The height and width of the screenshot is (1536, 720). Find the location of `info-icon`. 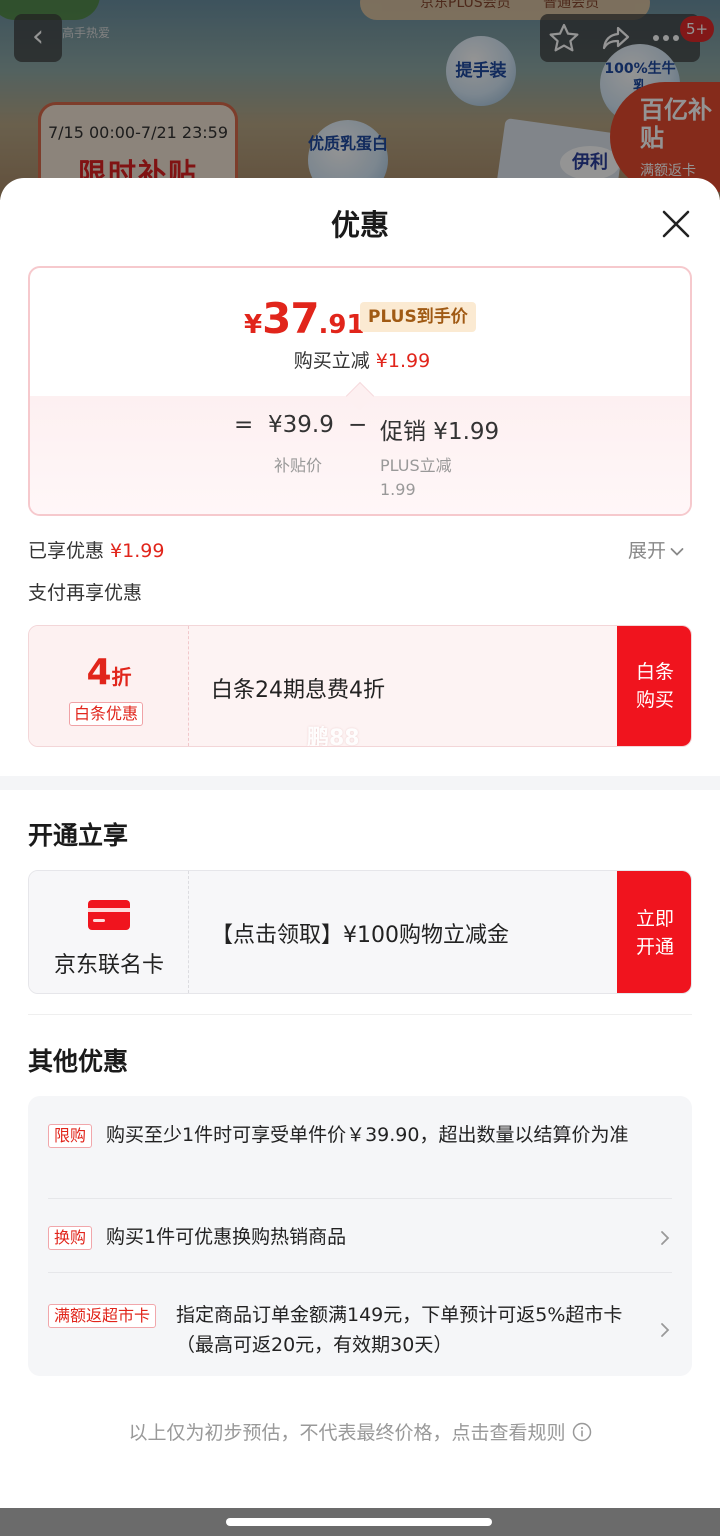

info-icon is located at coordinates (581, 1432).